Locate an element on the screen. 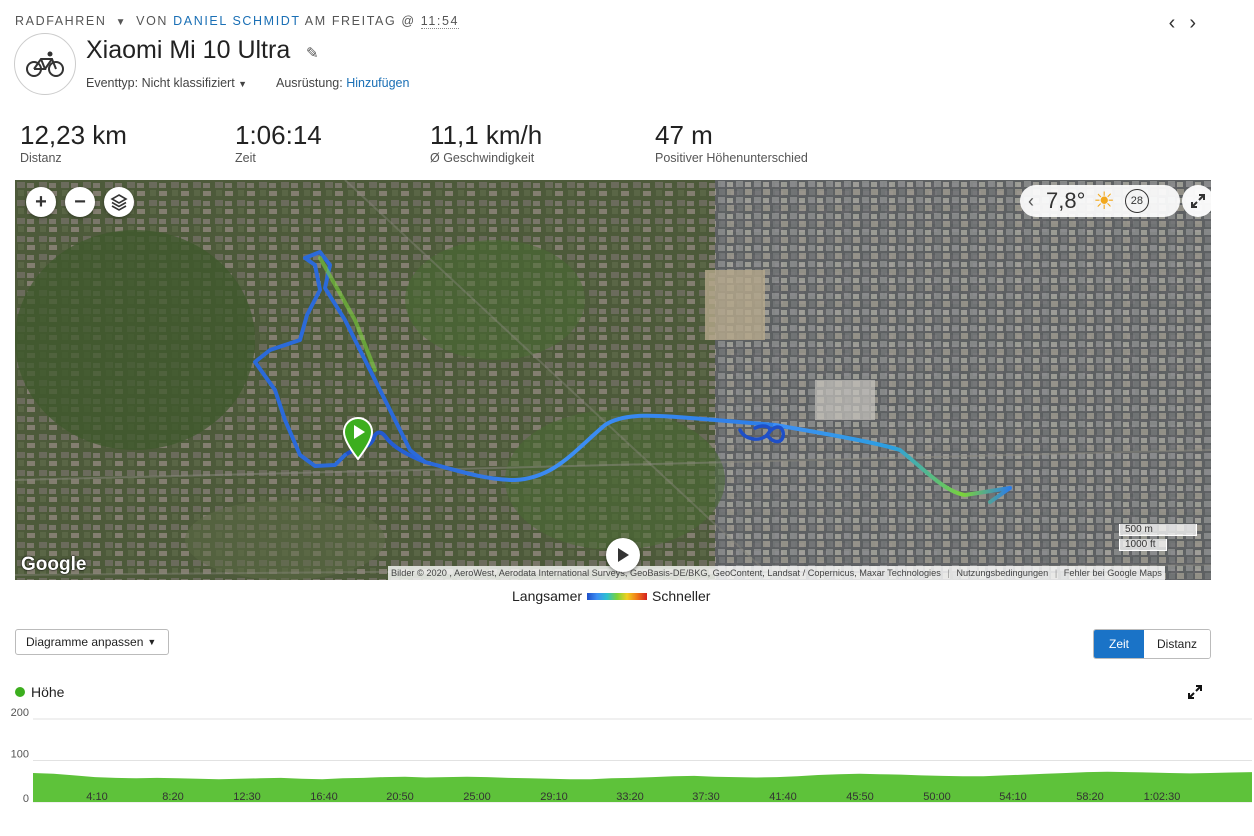 The image size is (1254, 836). stat-label: Ø Geschwindigkeit is located at coordinates (482, 158).